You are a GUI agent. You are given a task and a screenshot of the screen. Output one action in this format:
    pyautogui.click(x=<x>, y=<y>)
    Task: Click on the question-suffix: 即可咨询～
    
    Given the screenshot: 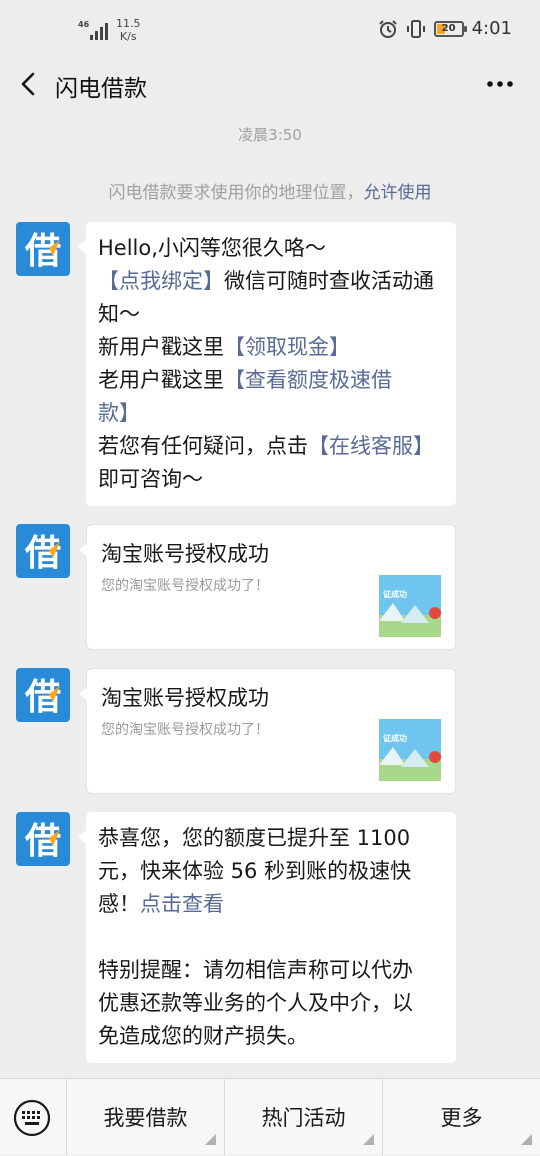 What is the action you would take?
    pyautogui.click(x=150, y=479)
    